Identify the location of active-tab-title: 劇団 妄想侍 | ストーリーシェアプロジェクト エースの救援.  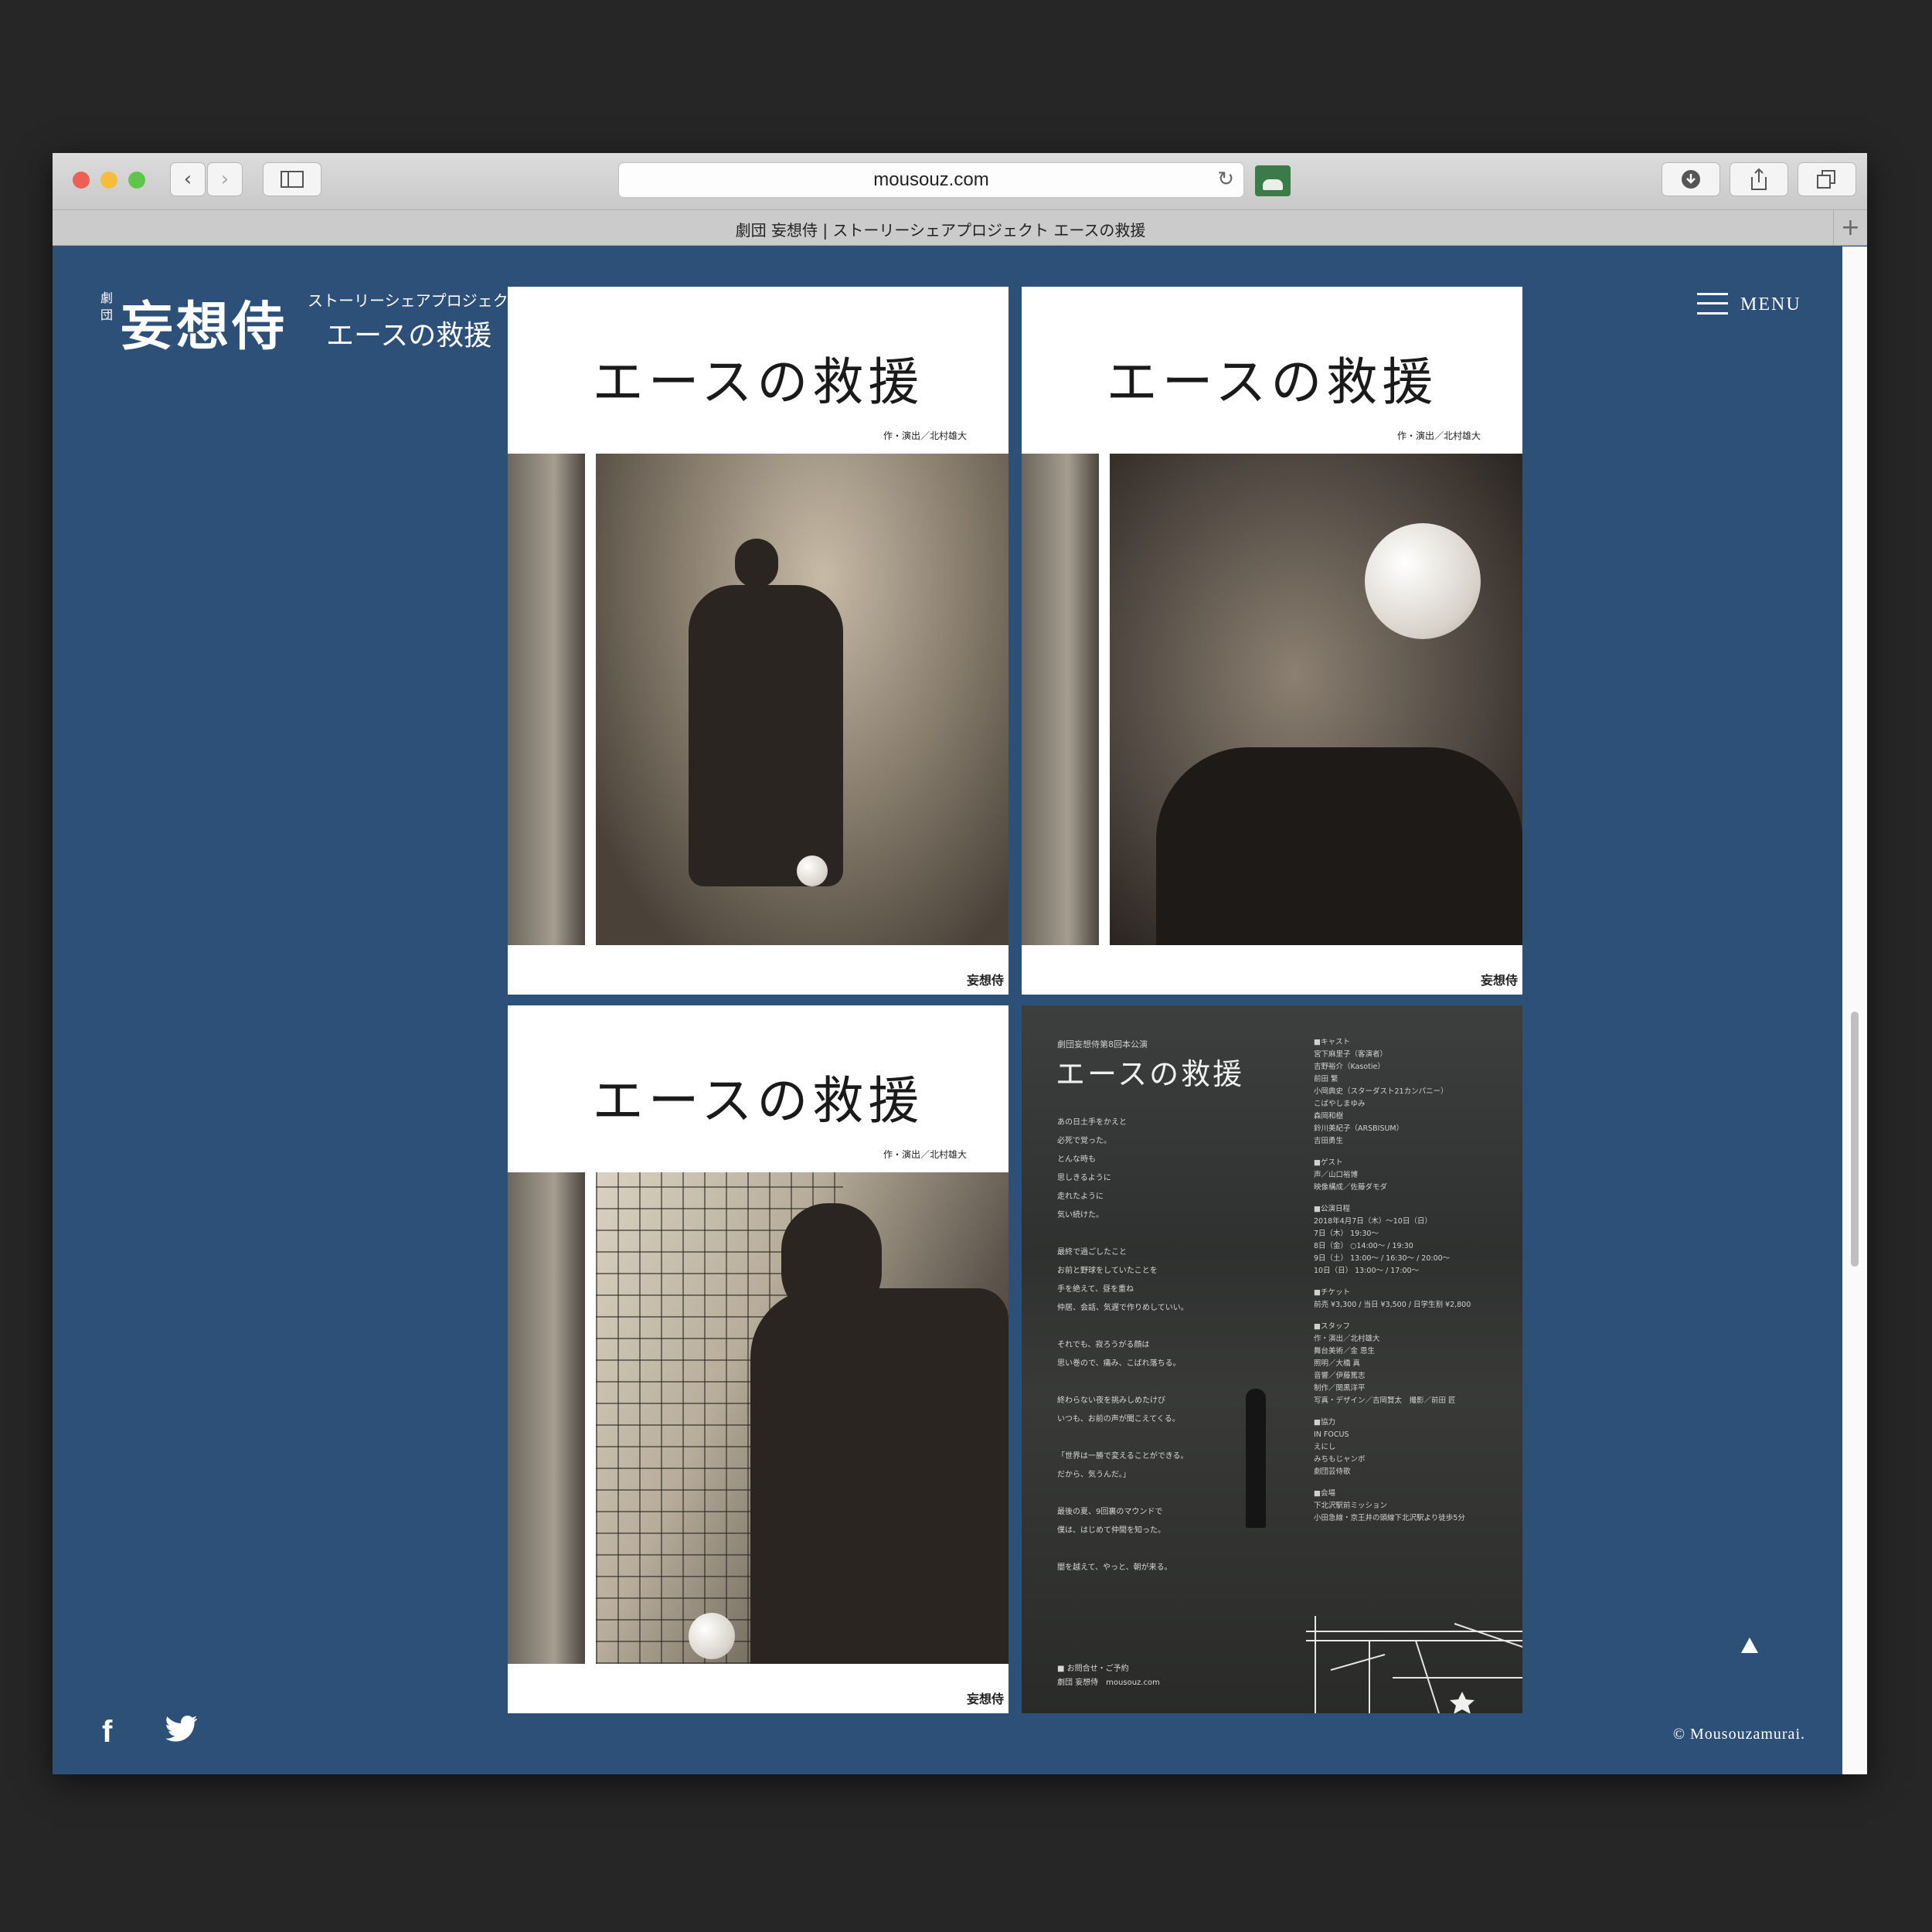
(941, 229).